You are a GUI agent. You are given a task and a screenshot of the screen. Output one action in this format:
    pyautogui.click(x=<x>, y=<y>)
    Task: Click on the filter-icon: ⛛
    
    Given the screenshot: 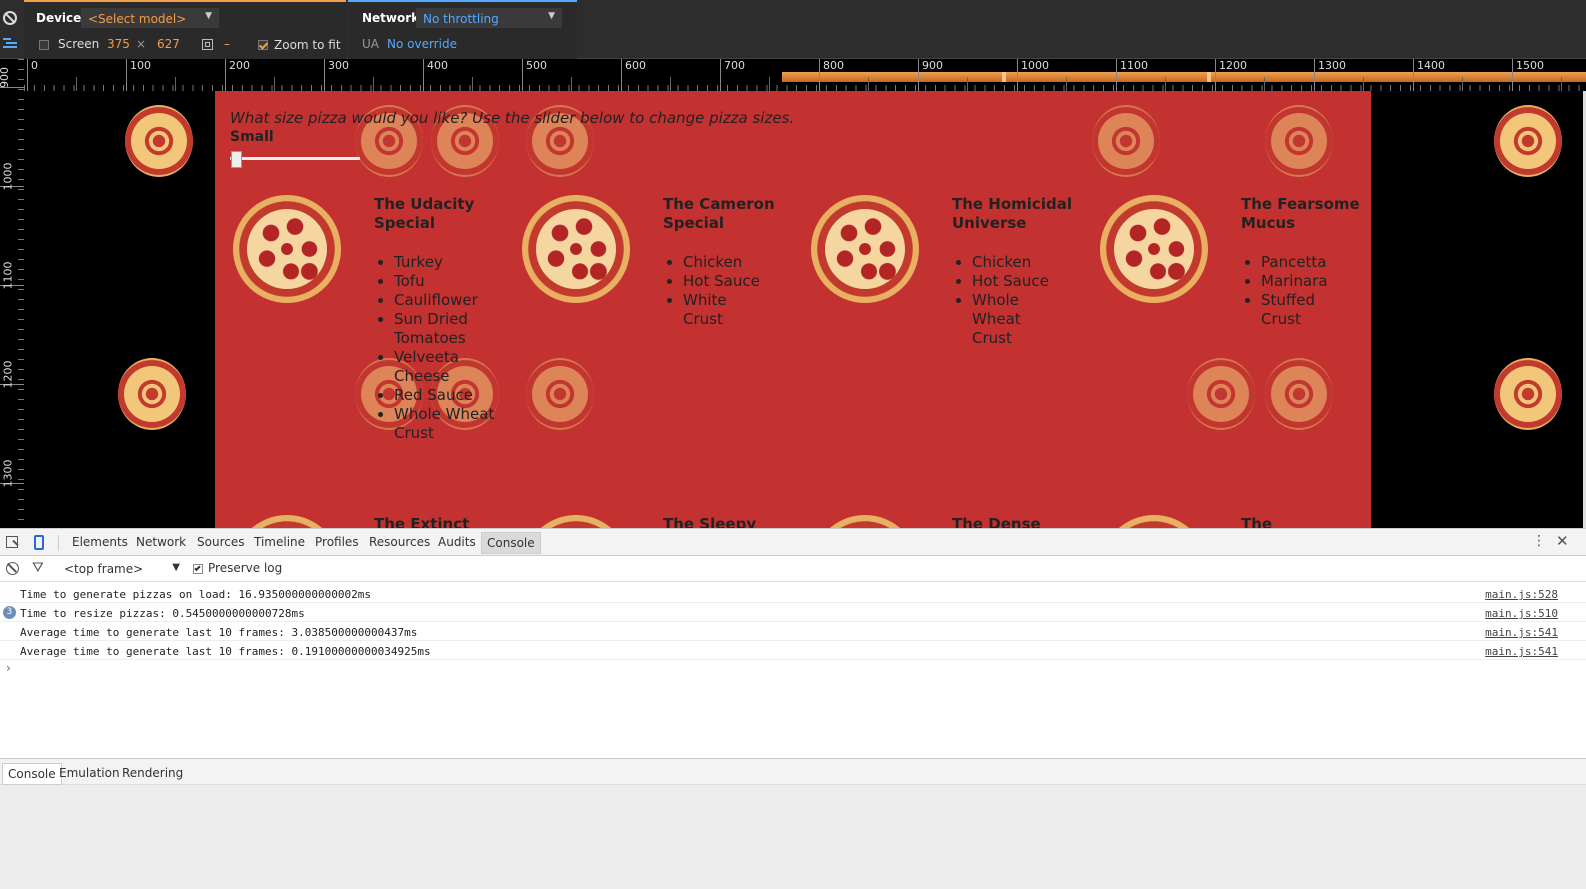 What is the action you would take?
    pyautogui.click(x=38, y=568)
    